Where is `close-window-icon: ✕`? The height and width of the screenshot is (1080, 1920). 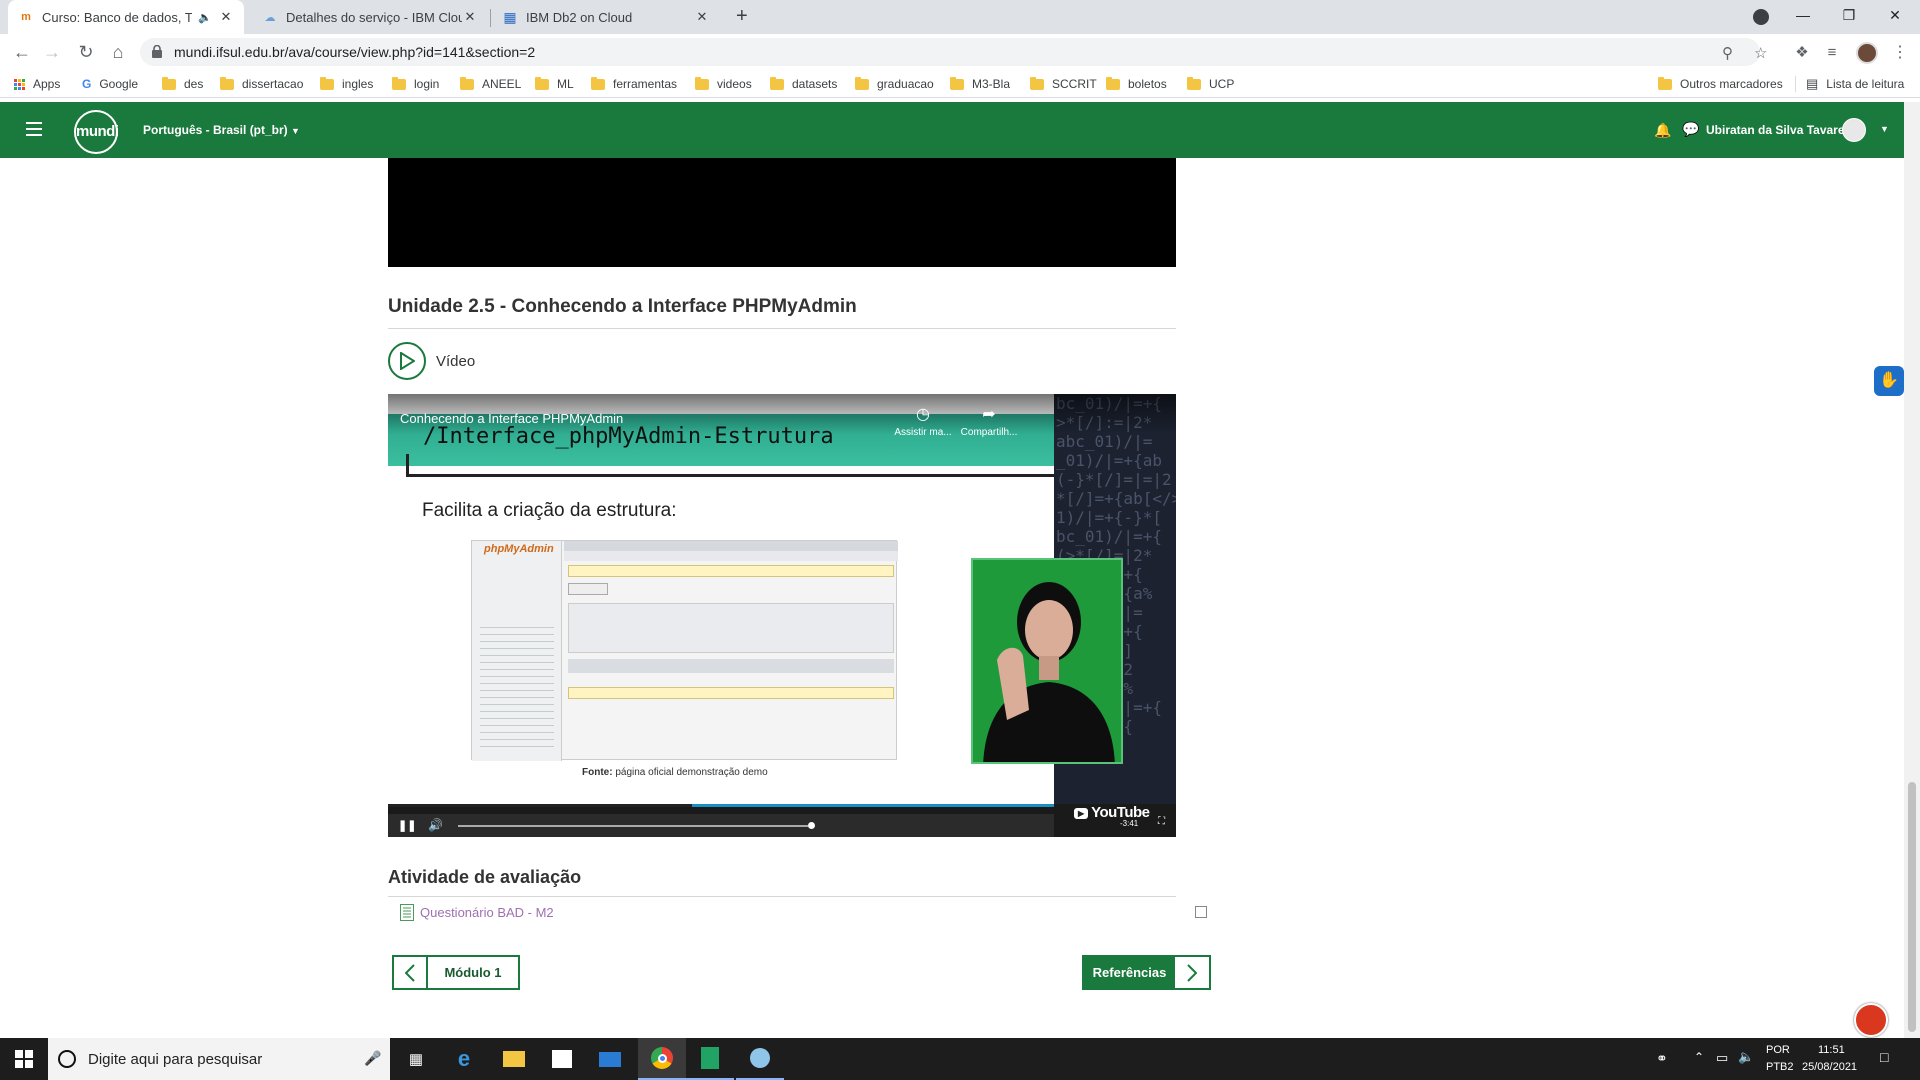 close-window-icon: ✕ is located at coordinates (1895, 15).